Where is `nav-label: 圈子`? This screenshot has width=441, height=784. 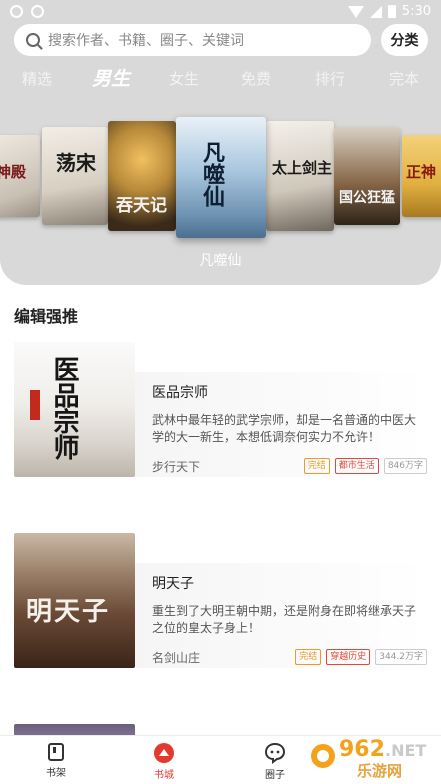
nav-label: 圈子 is located at coordinates (275, 775).